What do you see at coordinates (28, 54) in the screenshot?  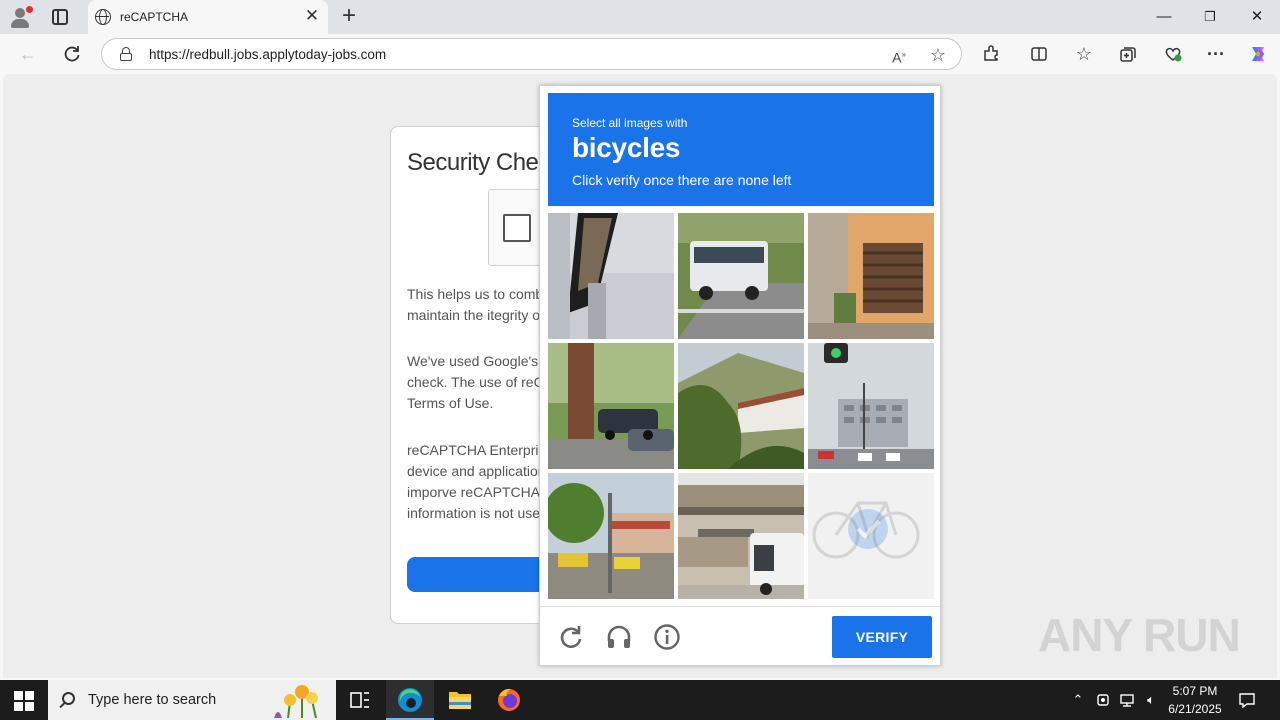 I see `back-button: ←` at bounding box center [28, 54].